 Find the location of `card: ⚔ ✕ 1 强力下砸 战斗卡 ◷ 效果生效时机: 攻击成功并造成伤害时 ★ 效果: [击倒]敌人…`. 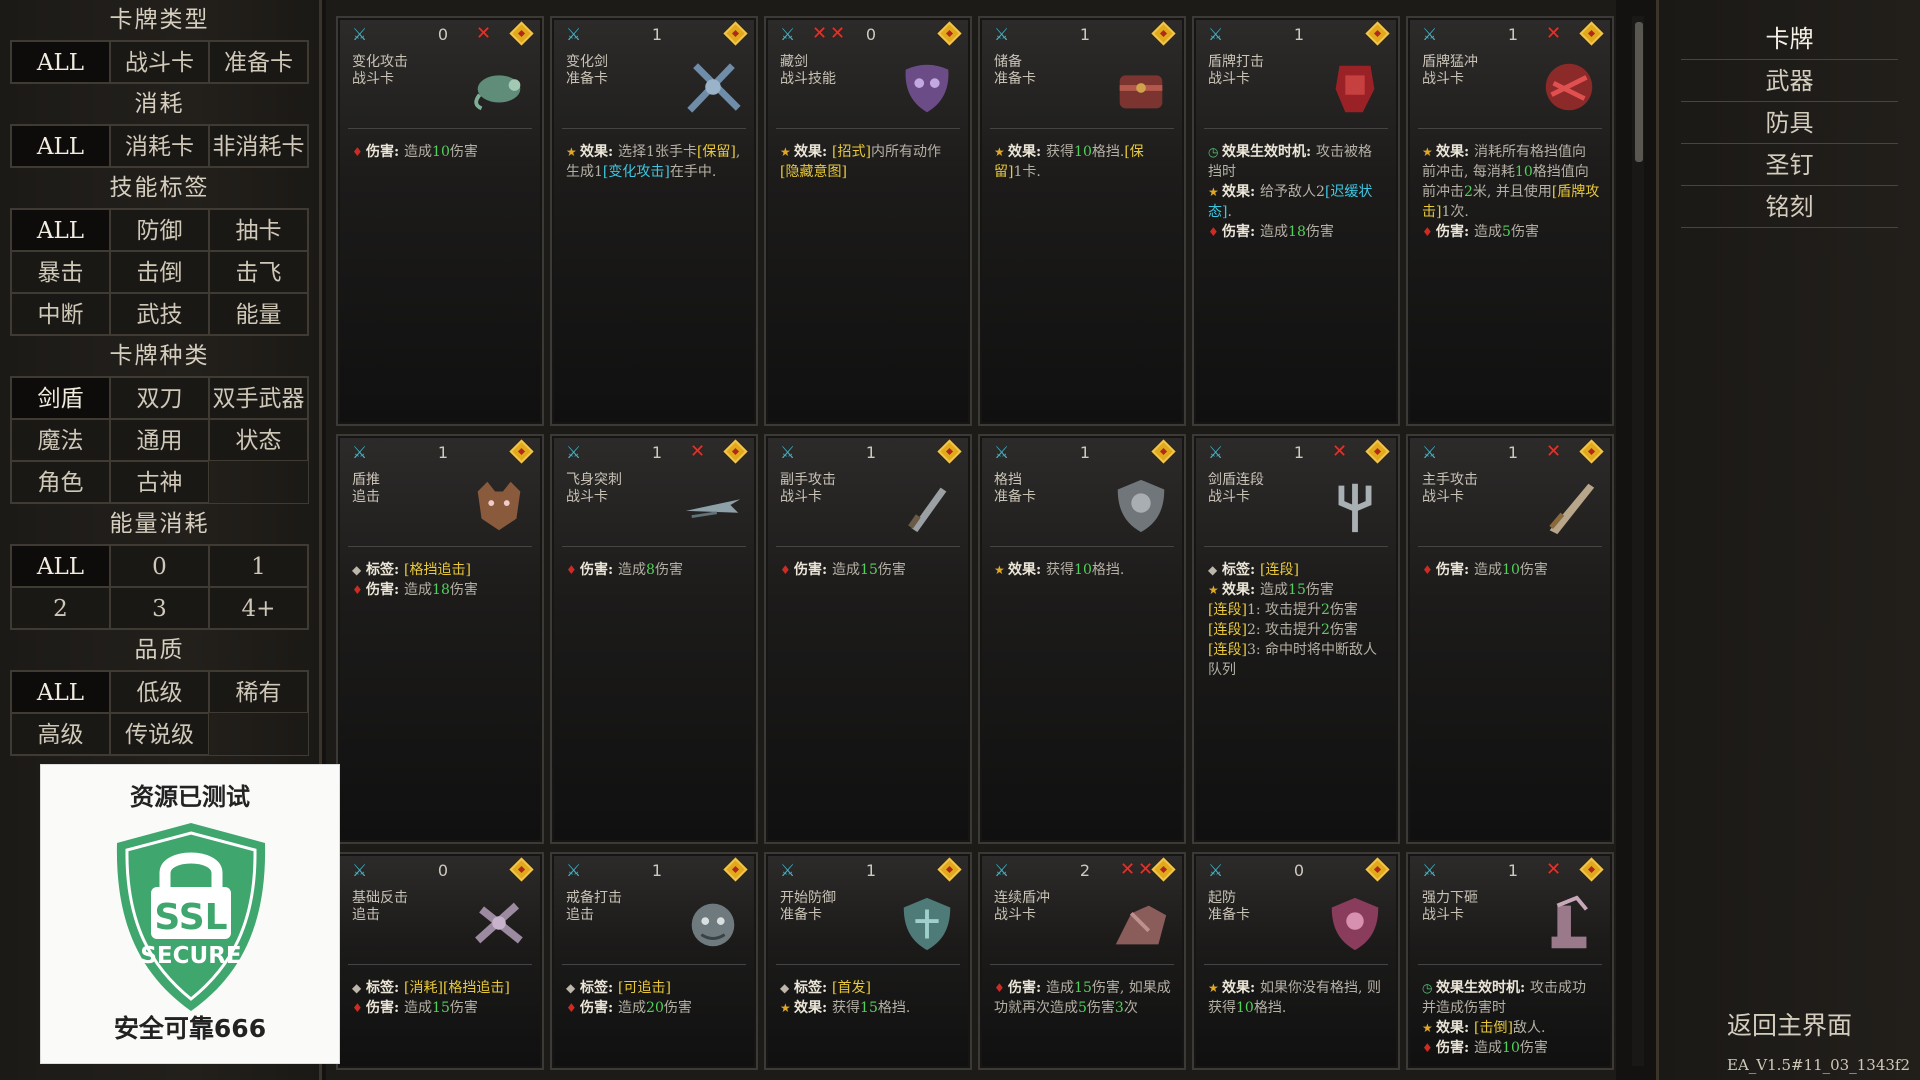

card: ⚔ ✕ 1 强力下砸 战斗卡 ◷ 效果生效时机: 攻击成功并造成伤害时 ★ 效果: [击倒]敌人… is located at coordinates (1510, 961).